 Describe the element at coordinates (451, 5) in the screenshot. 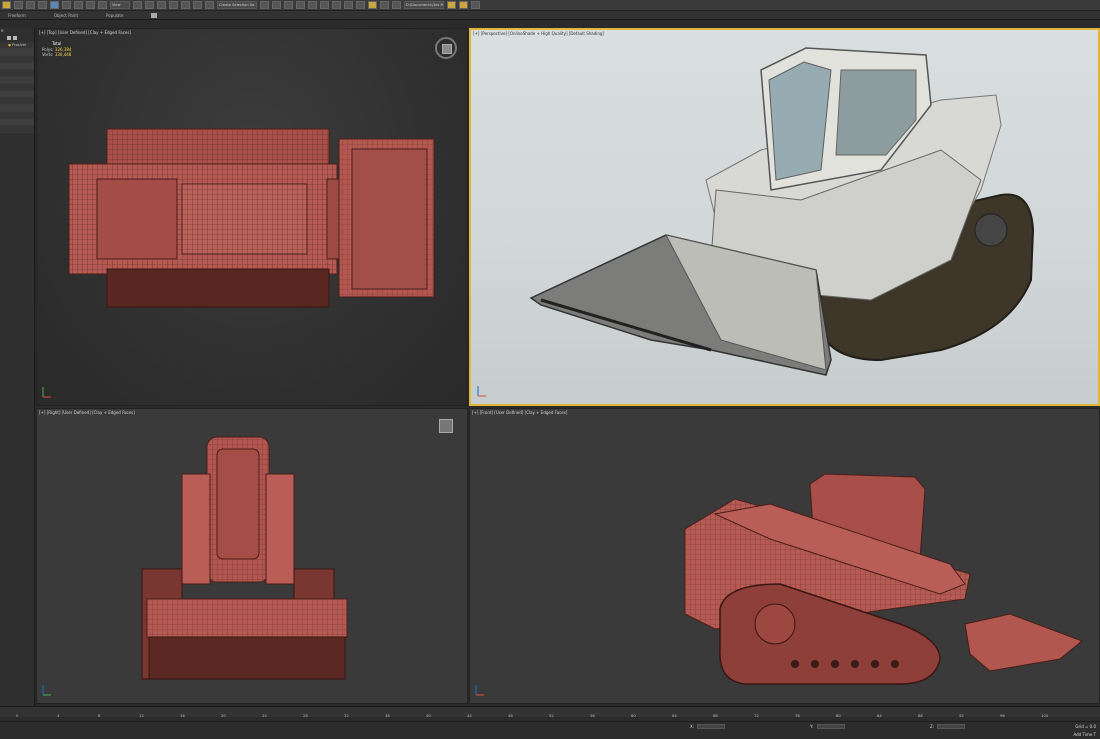

I see `folder-icon` at that location.